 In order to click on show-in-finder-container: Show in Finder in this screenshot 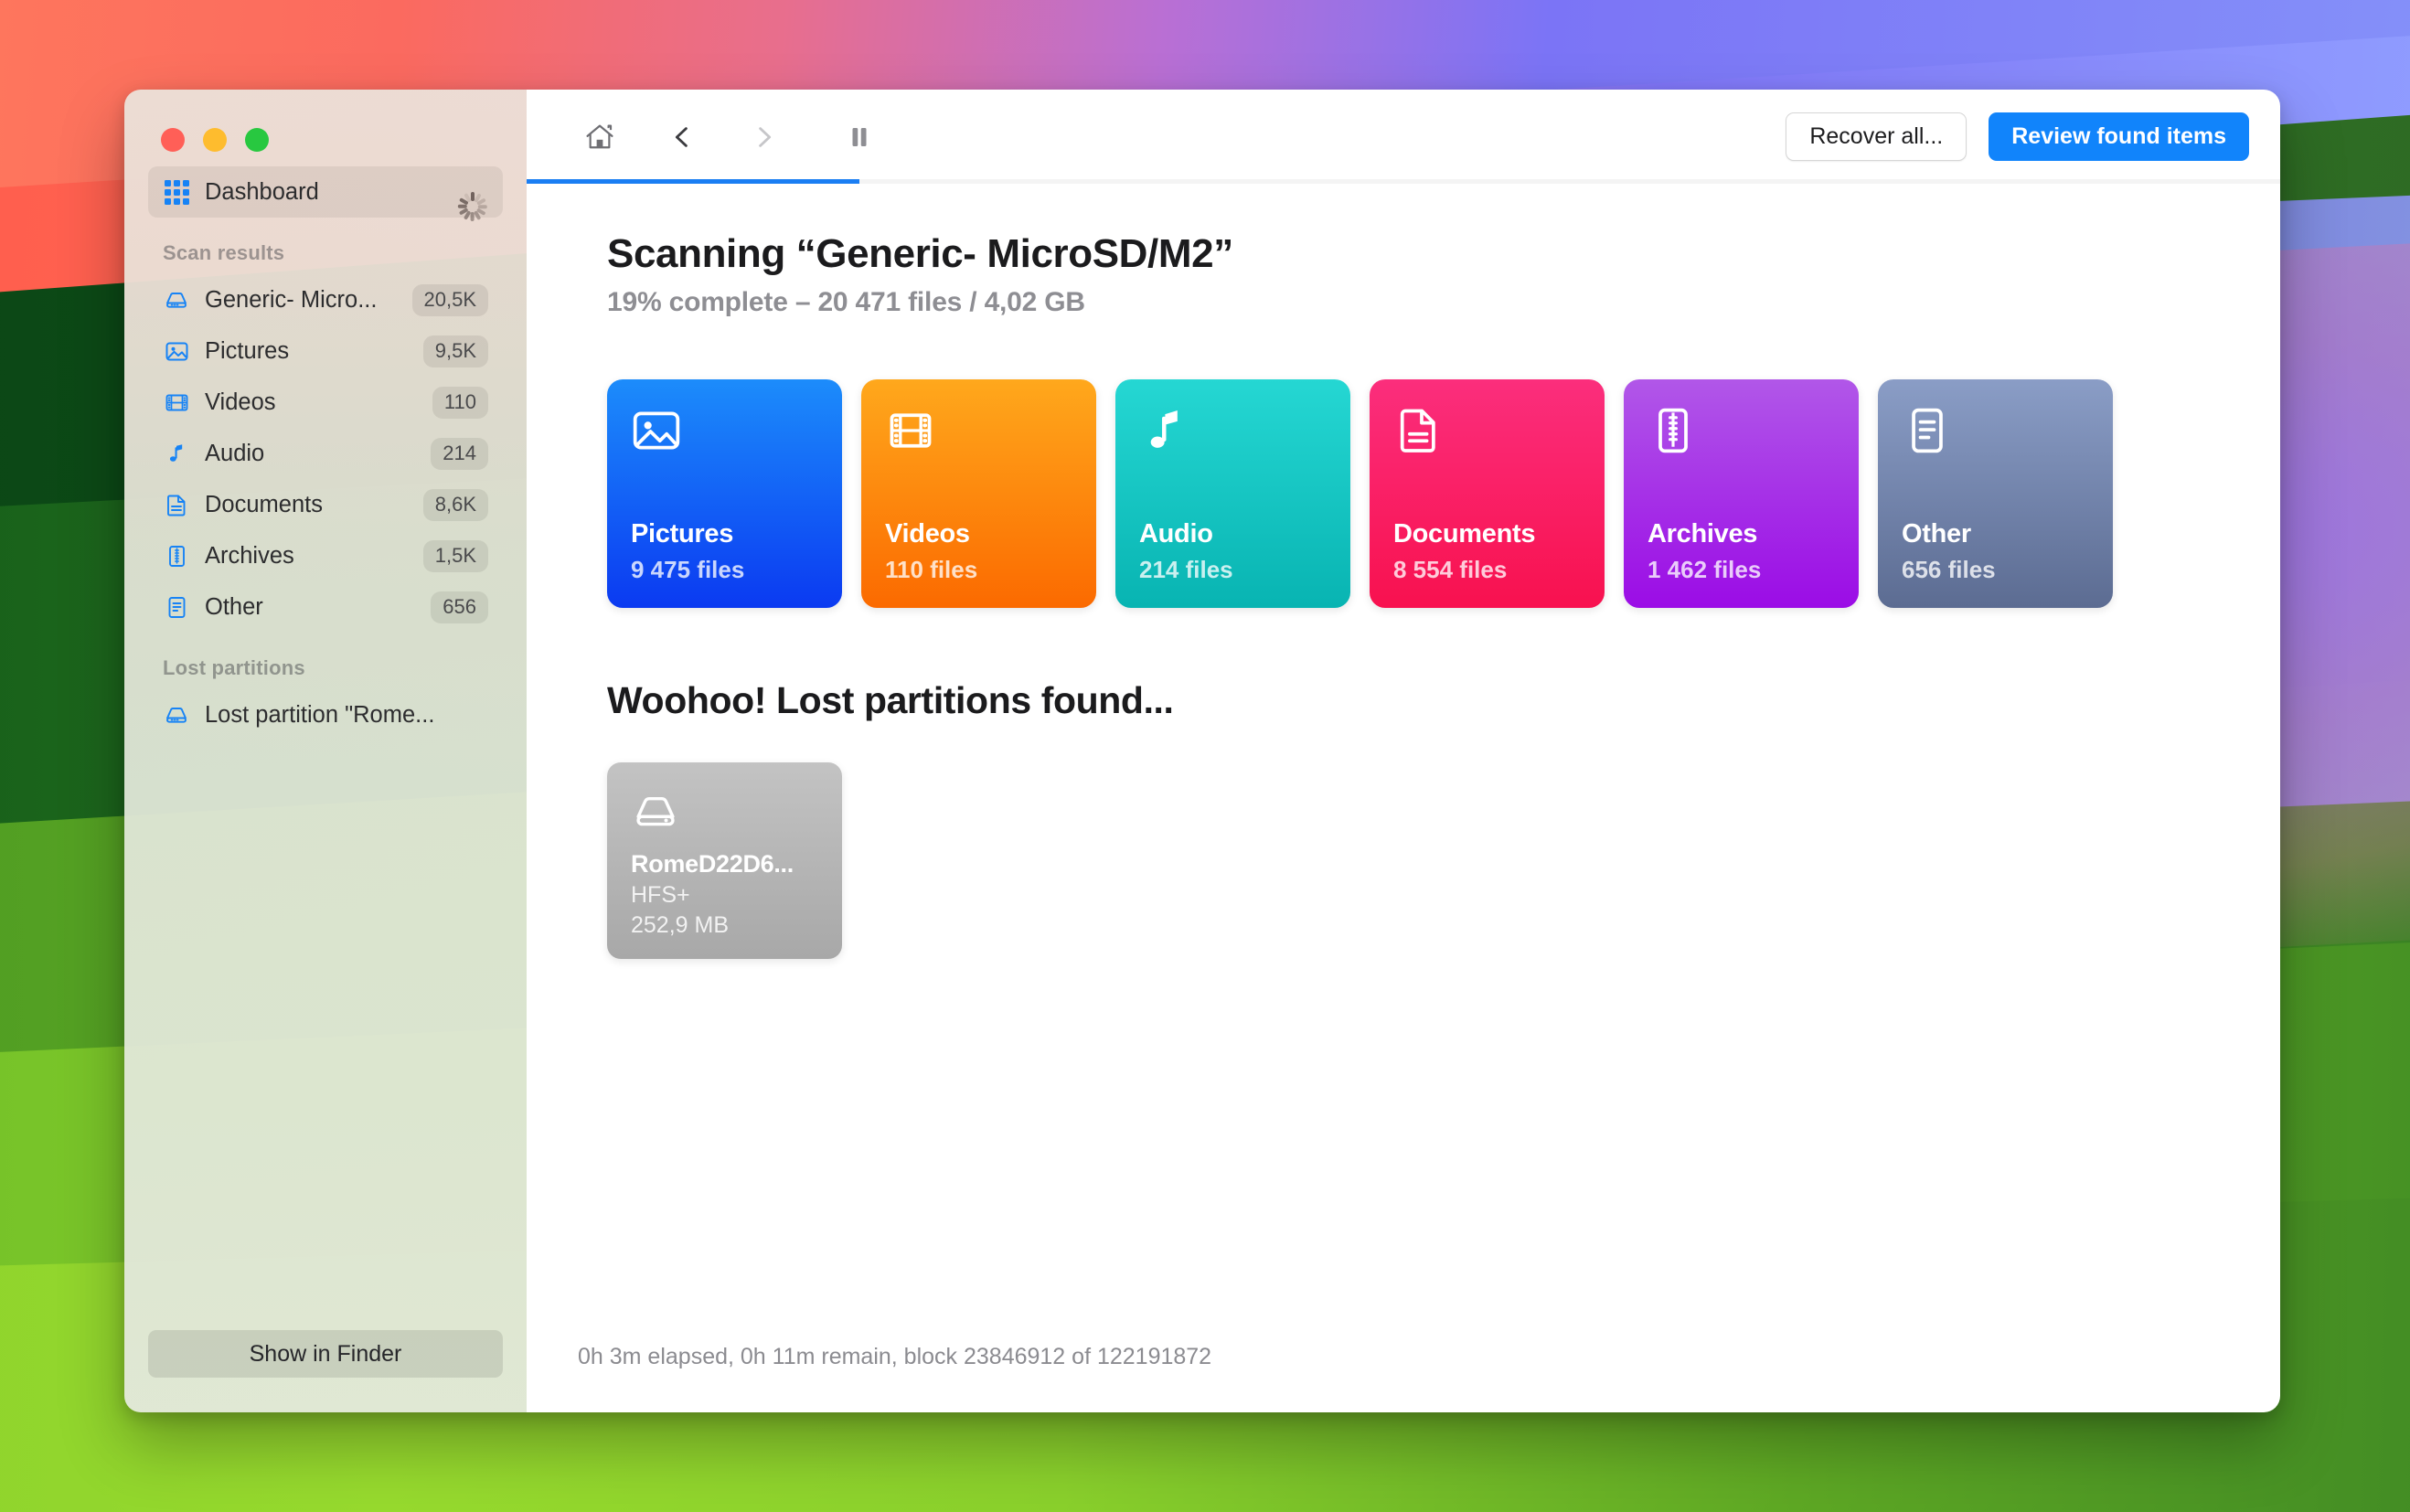, I will do `click(325, 1371)`.